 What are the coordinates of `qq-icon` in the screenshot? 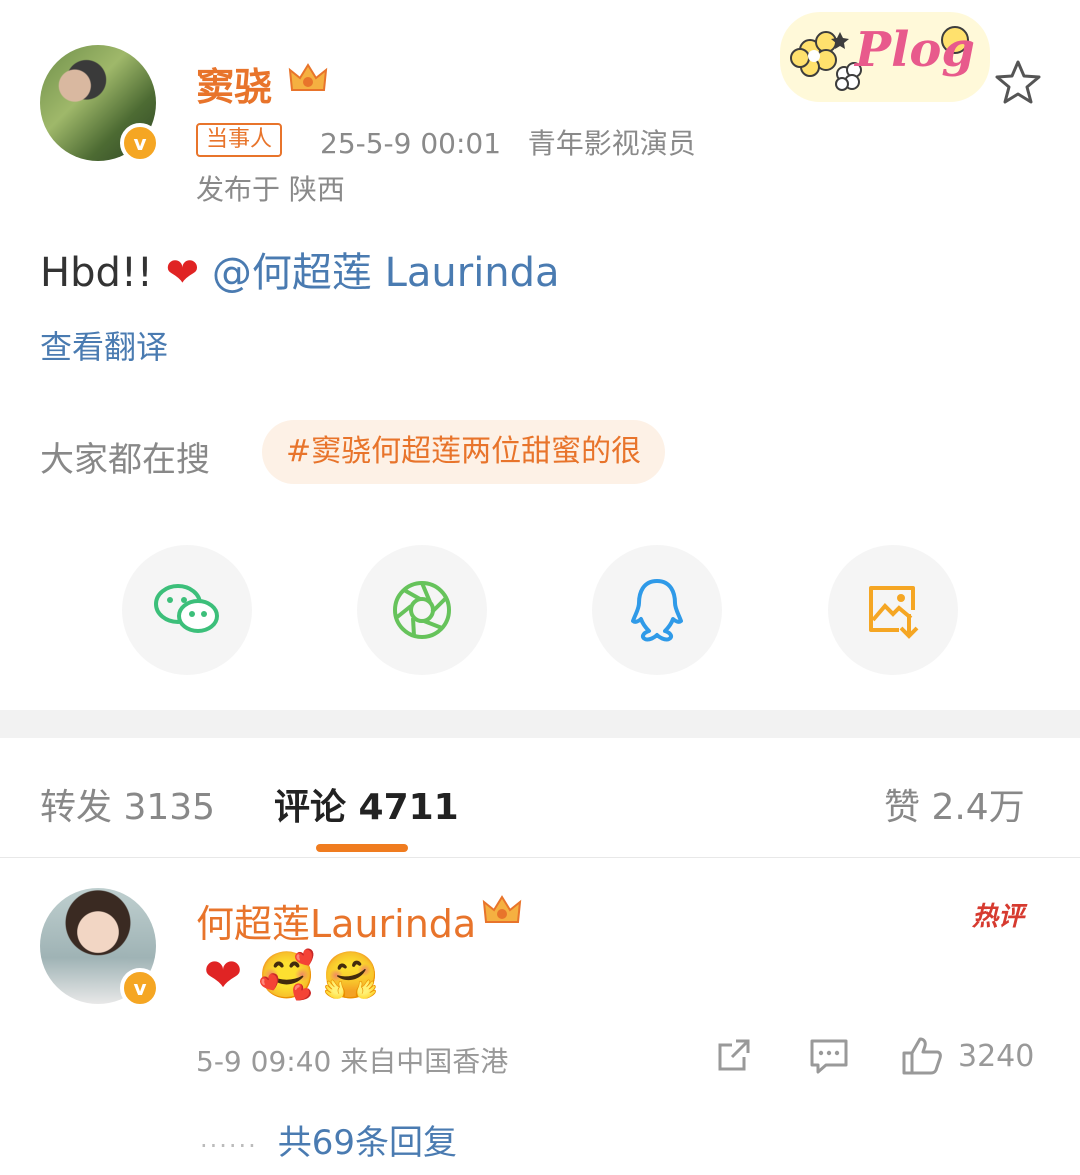 It's located at (657, 610).